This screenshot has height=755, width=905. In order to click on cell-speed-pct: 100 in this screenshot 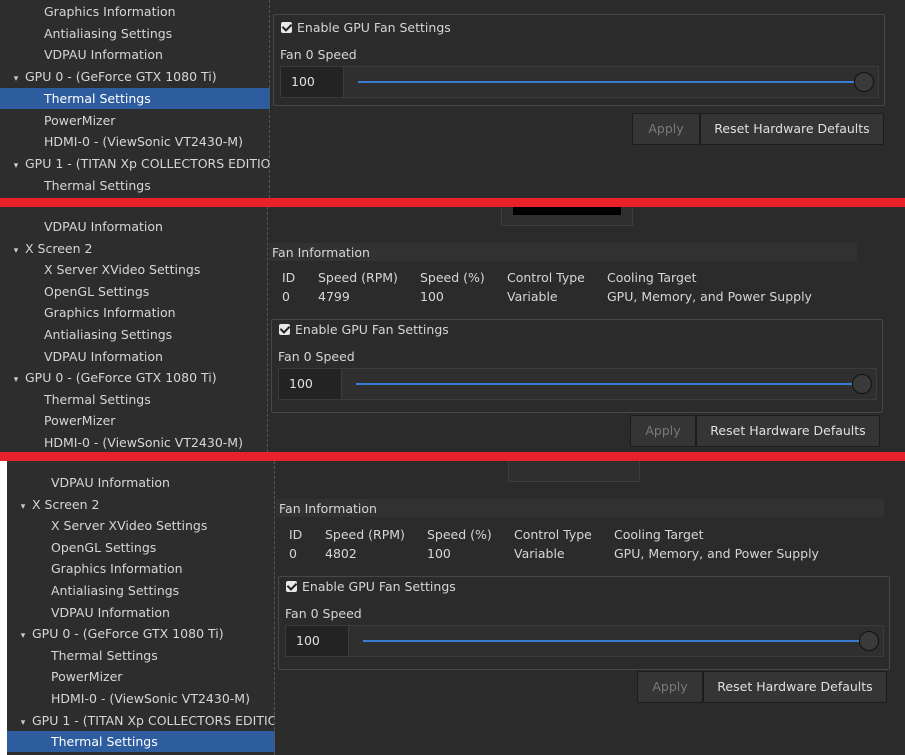, I will do `click(439, 553)`.